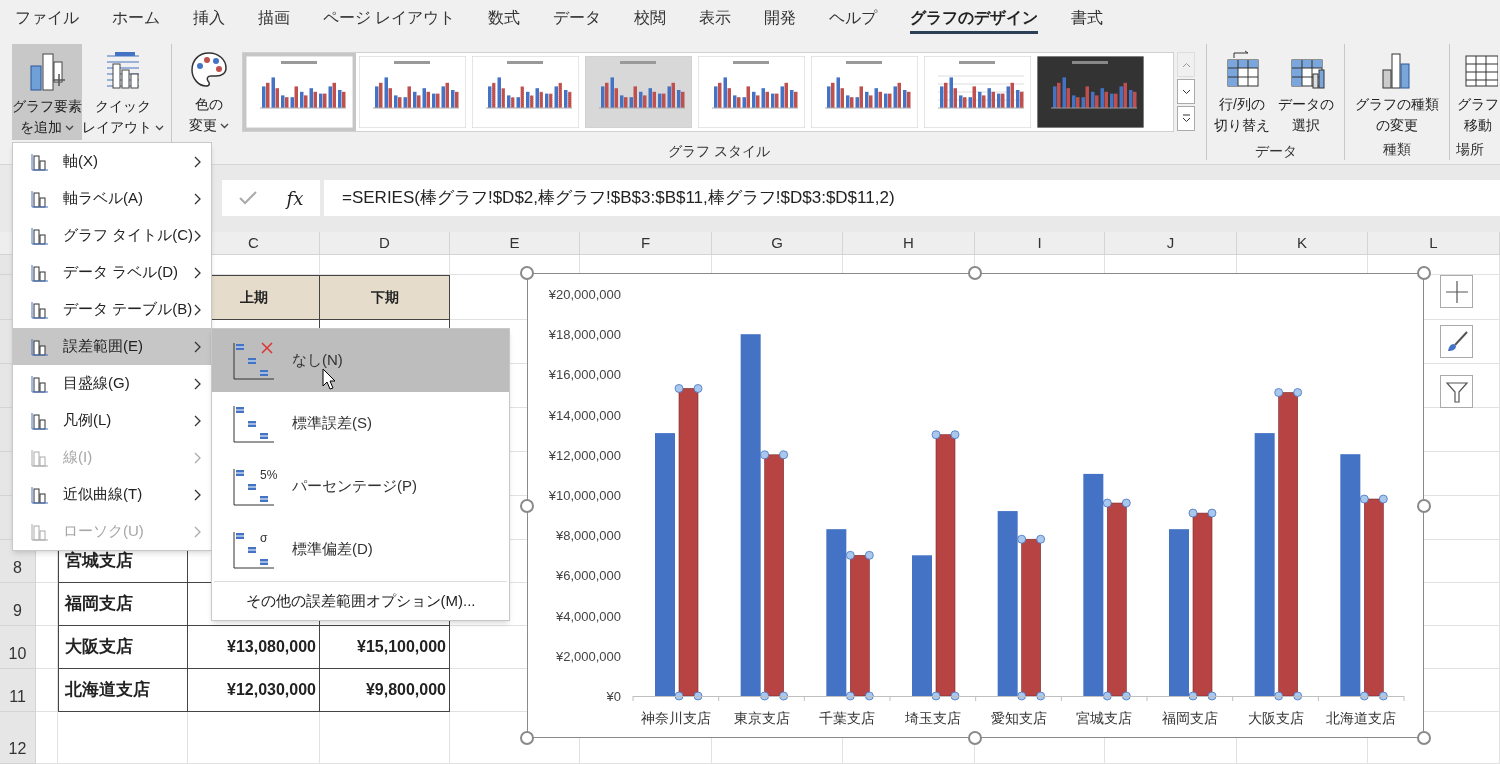  What do you see at coordinates (360, 549) in the screenshot?
I see `menu-item: σ 標準偏差(D)` at bounding box center [360, 549].